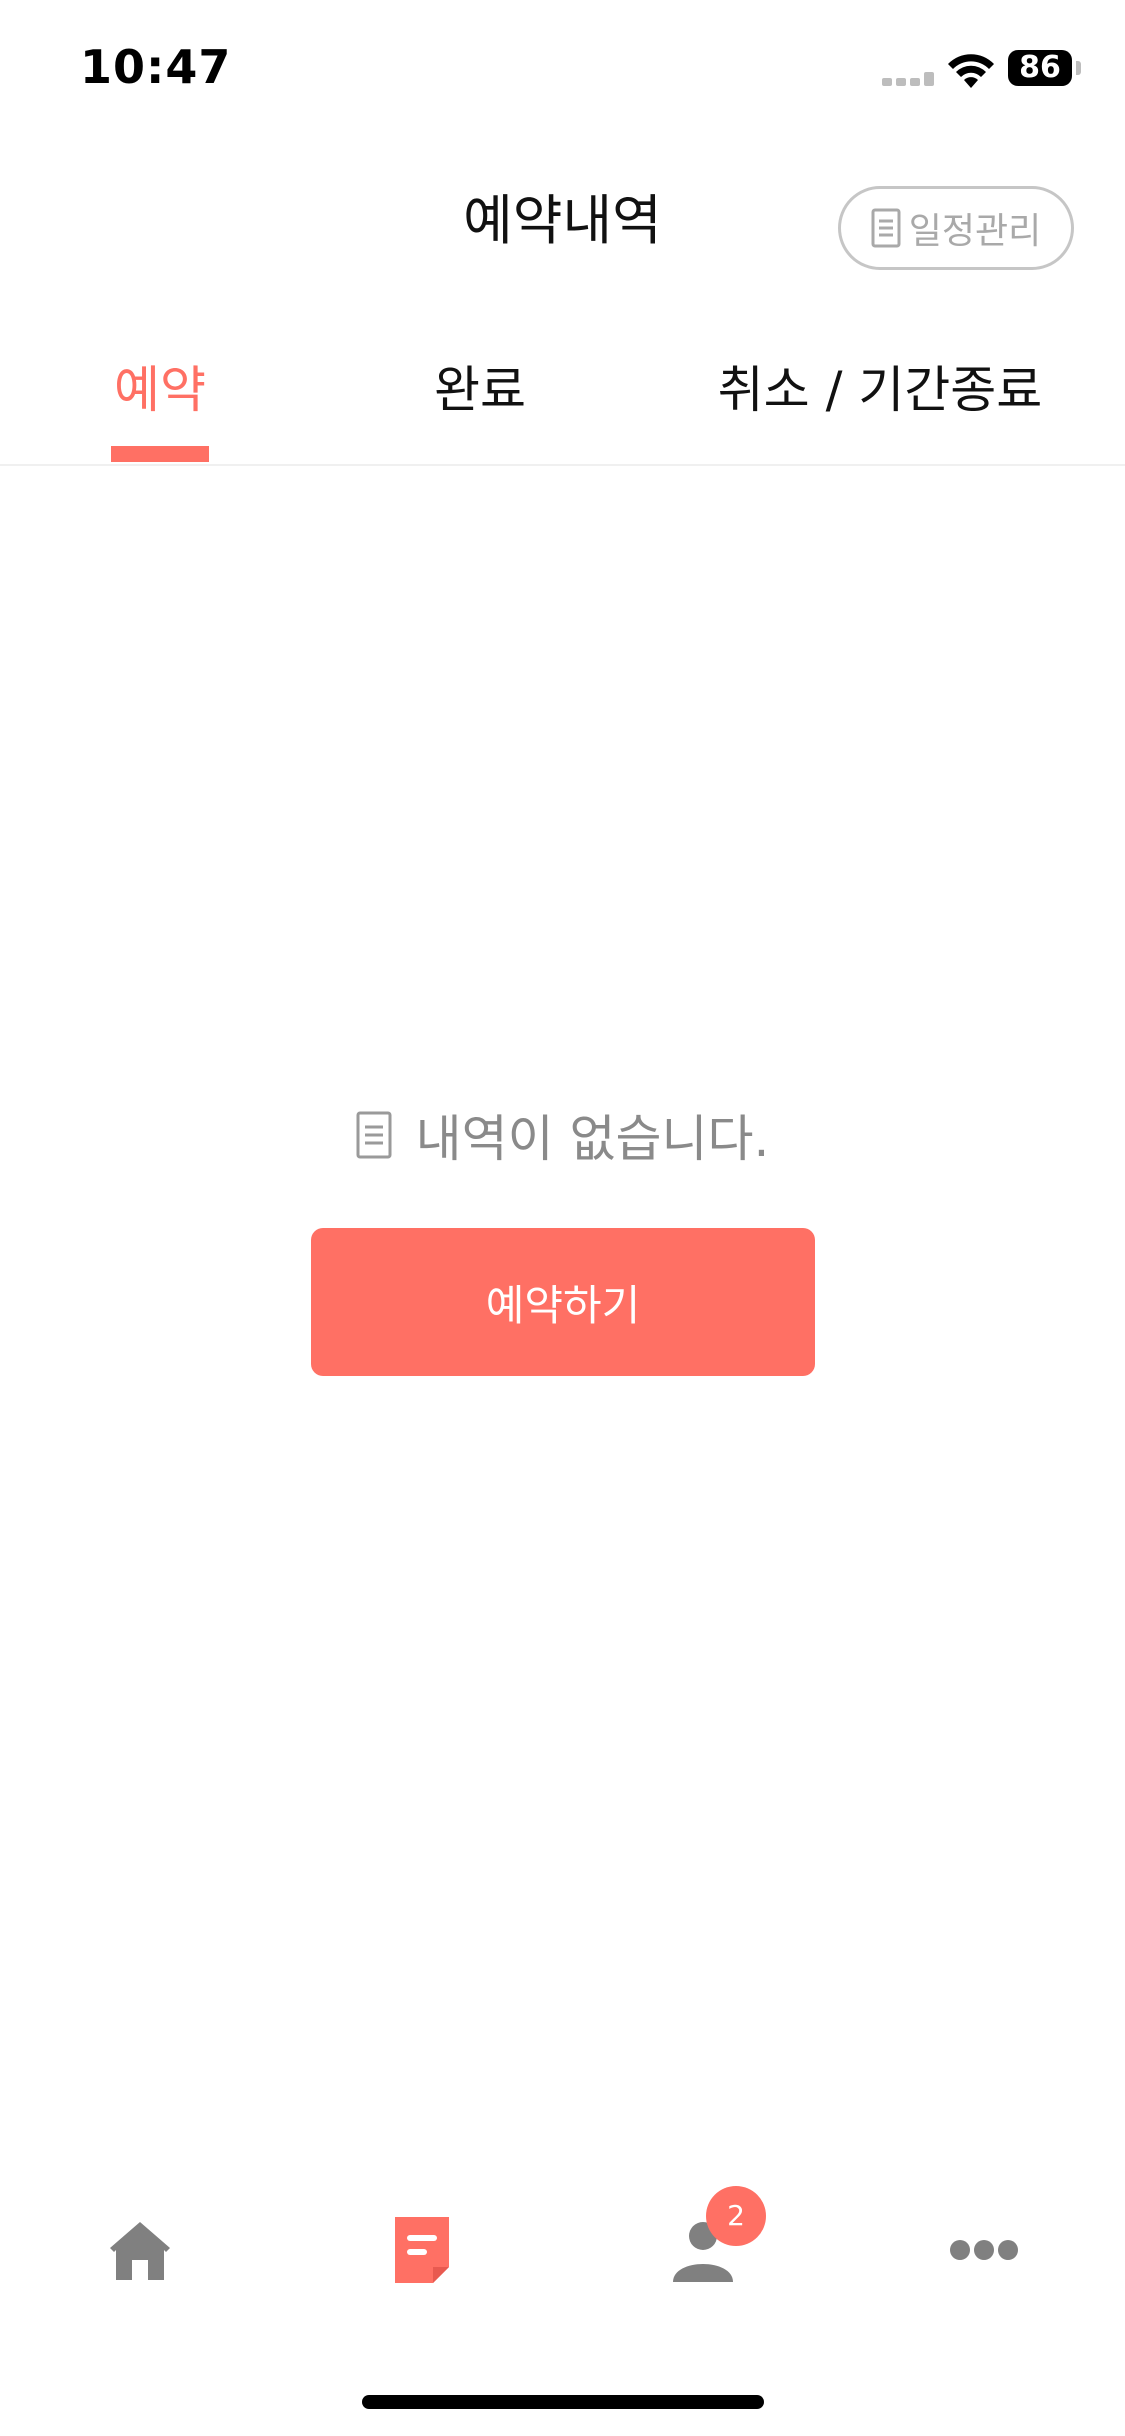 The width and height of the screenshot is (1125, 2436). What do you see at coordinates (160, 454) in the screenshot?
I see `active-tab-indicator` at bounding box center [160, 454].